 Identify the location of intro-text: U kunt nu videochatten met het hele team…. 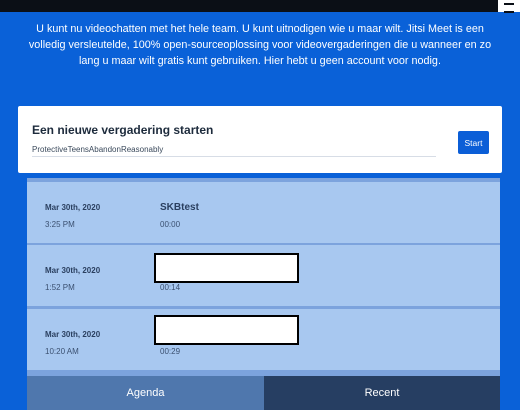
(260, 45).